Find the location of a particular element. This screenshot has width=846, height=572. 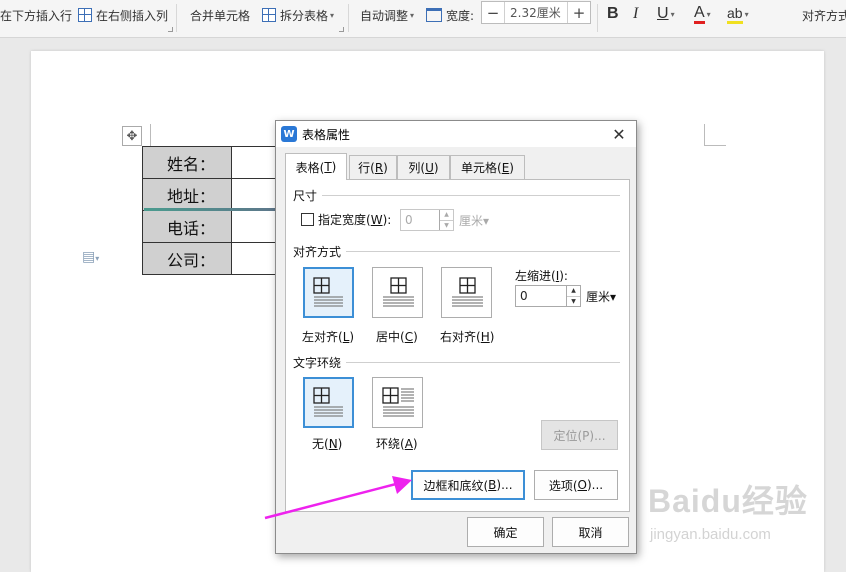

width-stepper: − 2.32厘米 + is located at coordinates (536, 12).